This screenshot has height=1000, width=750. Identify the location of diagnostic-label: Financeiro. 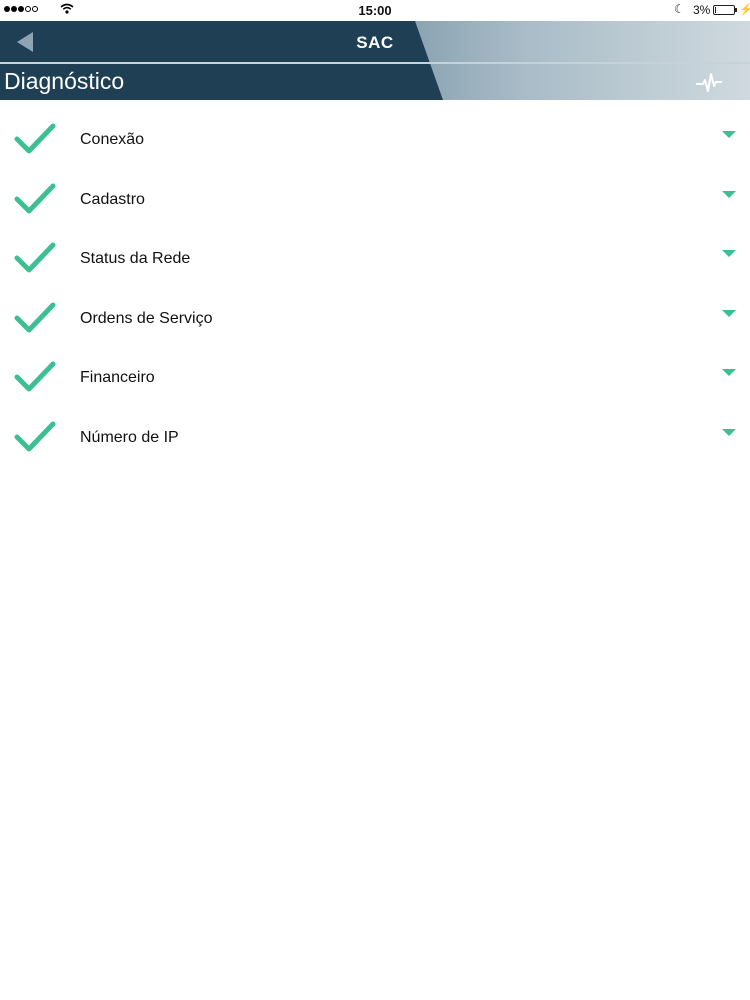
(117, 378).